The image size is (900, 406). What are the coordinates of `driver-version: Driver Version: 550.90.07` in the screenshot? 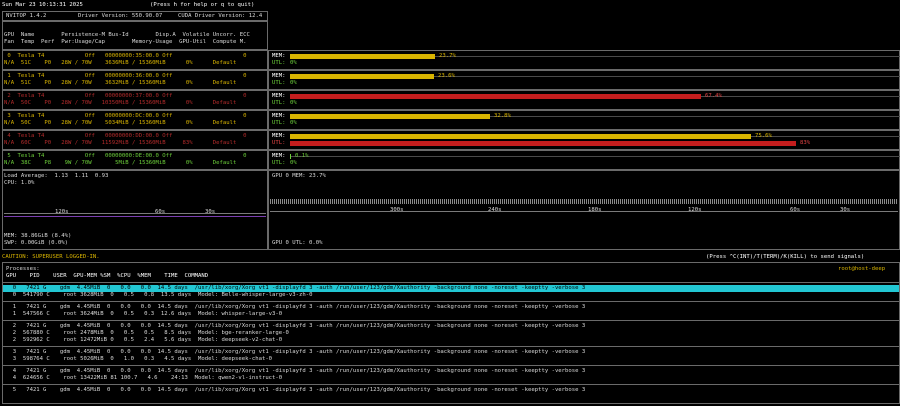 It's located at (120, 16).